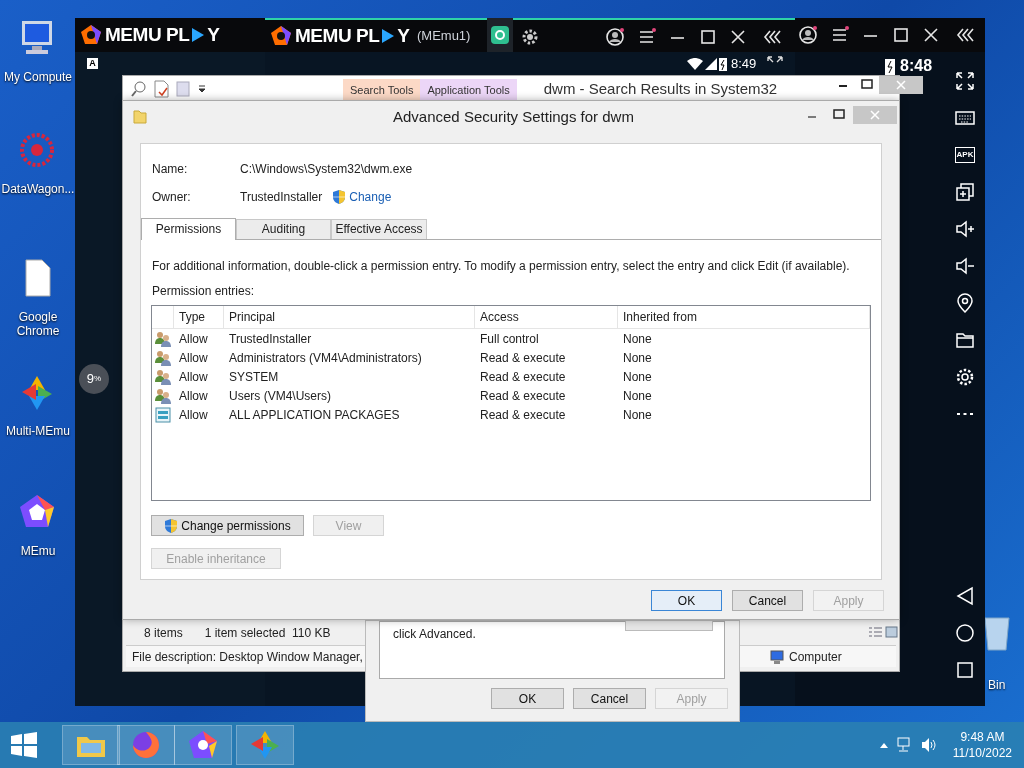 The image size is (1024, 768). I want to click on instance-name: (MEmu1), so click(443, 36).